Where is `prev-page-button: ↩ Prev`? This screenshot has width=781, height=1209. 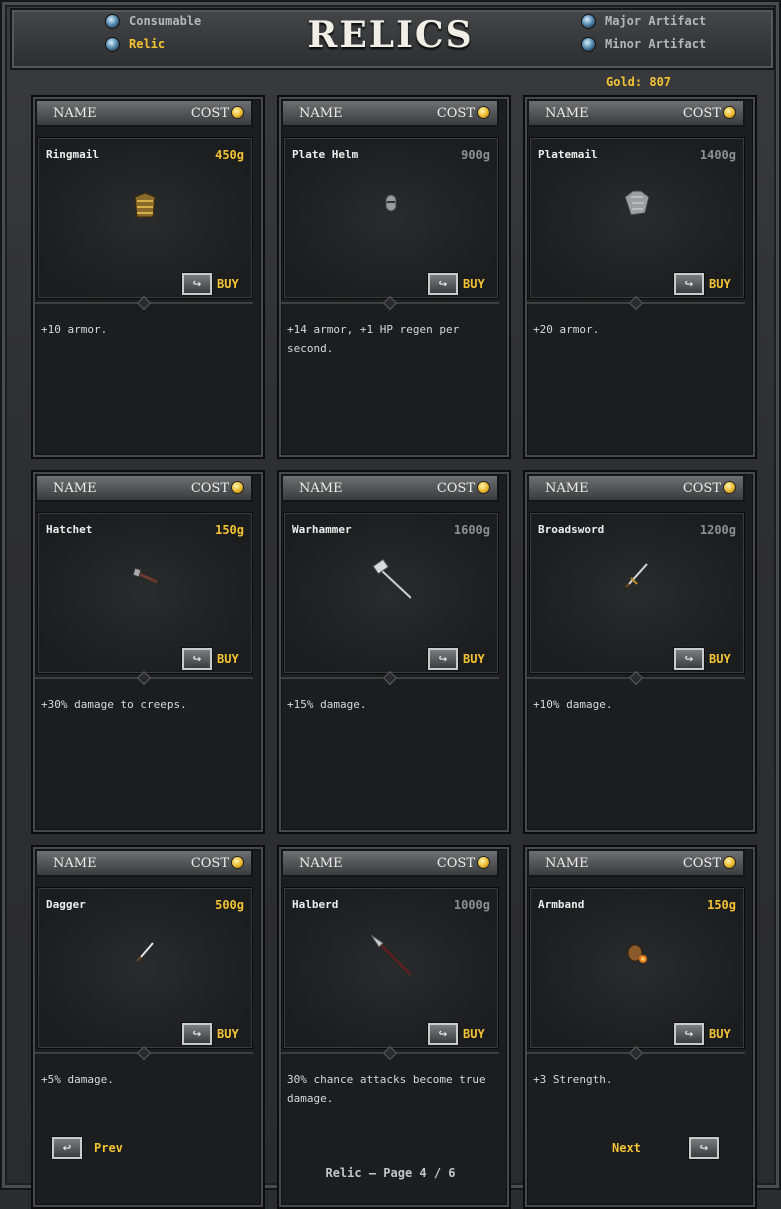
prev-page-button: ↩ Prev is located at coordinates (87, 1148).